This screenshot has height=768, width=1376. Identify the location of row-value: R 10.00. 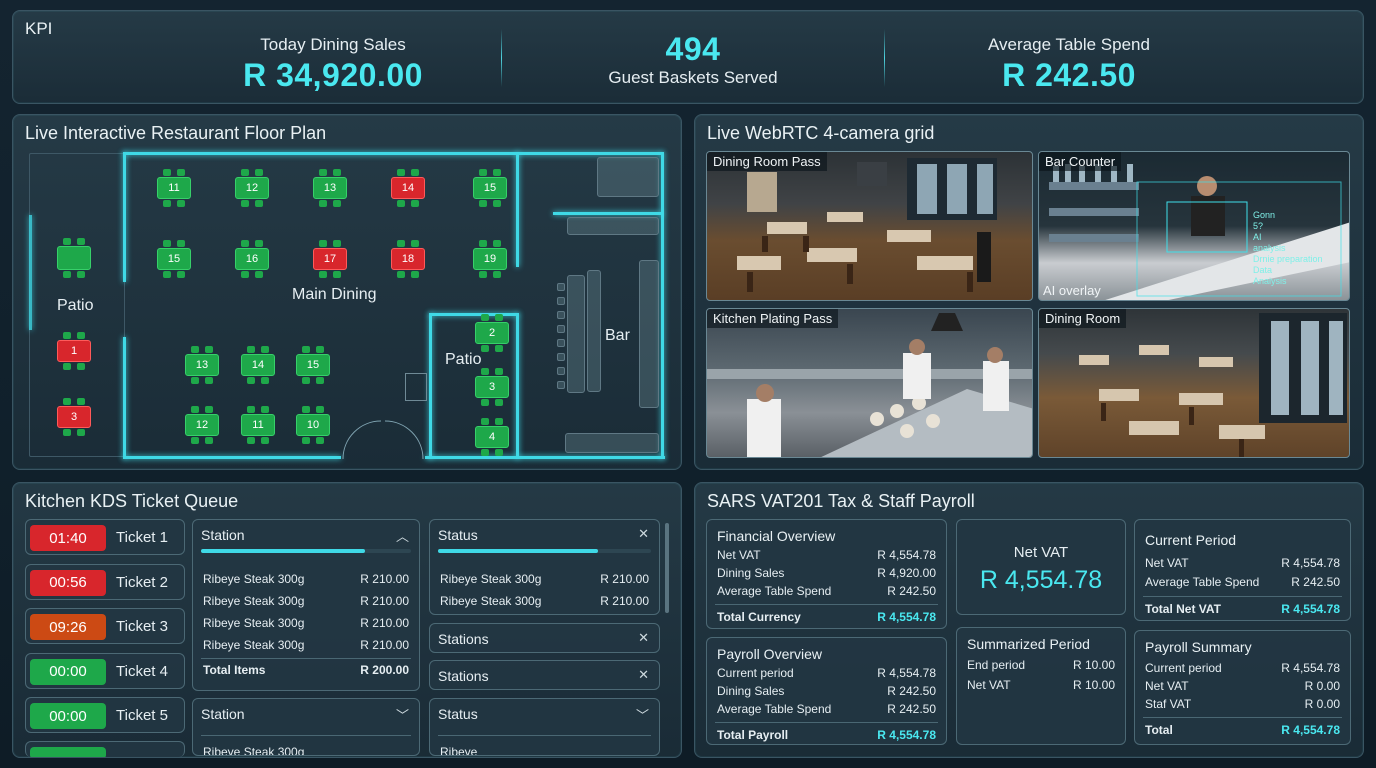
(1093, 665).